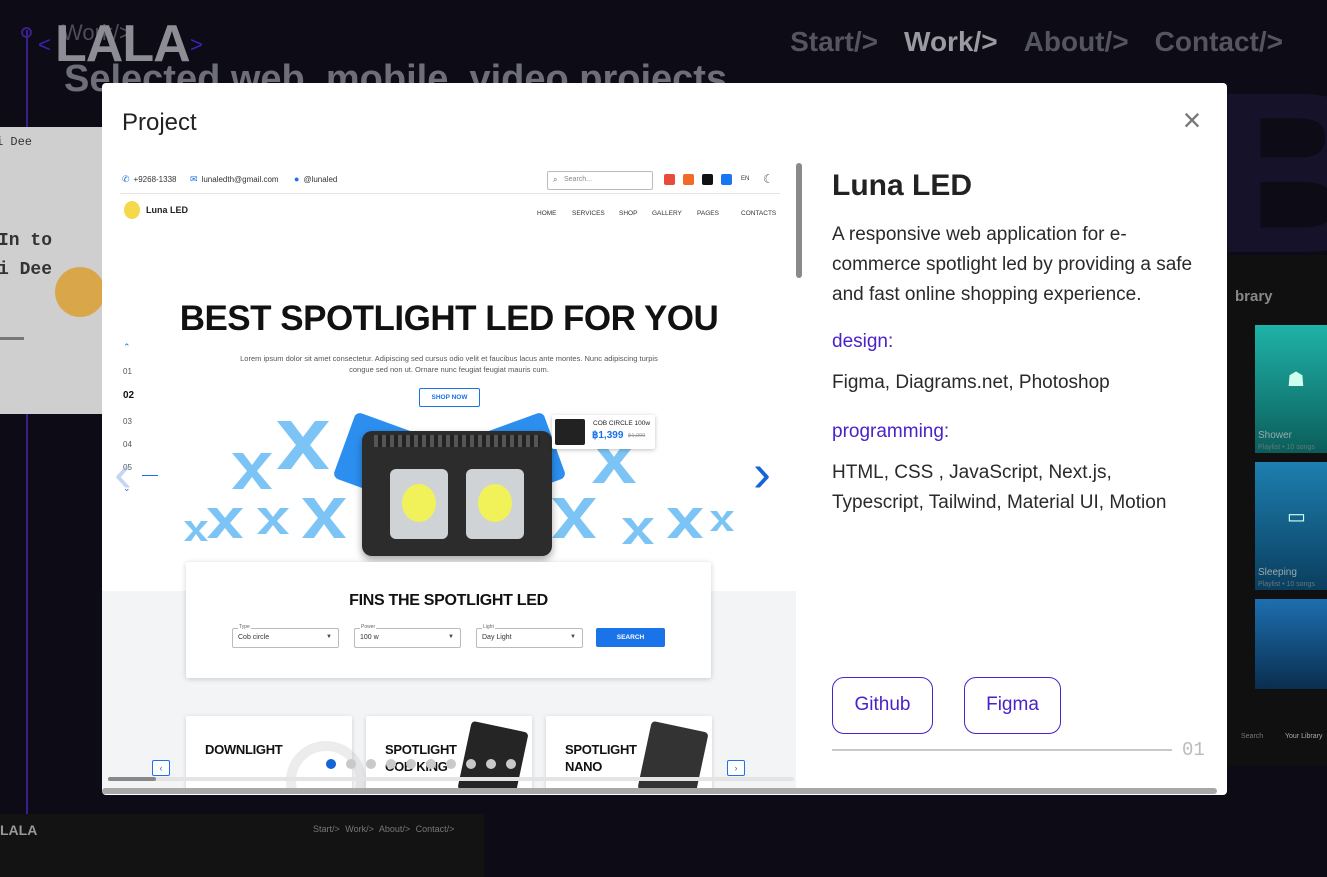 This screenshot has height=877, width=1327. What do you see at coordinates (16, 142) in the screenshot?
I see `left-card-text: i Dee` at bounding box center [16, 142].